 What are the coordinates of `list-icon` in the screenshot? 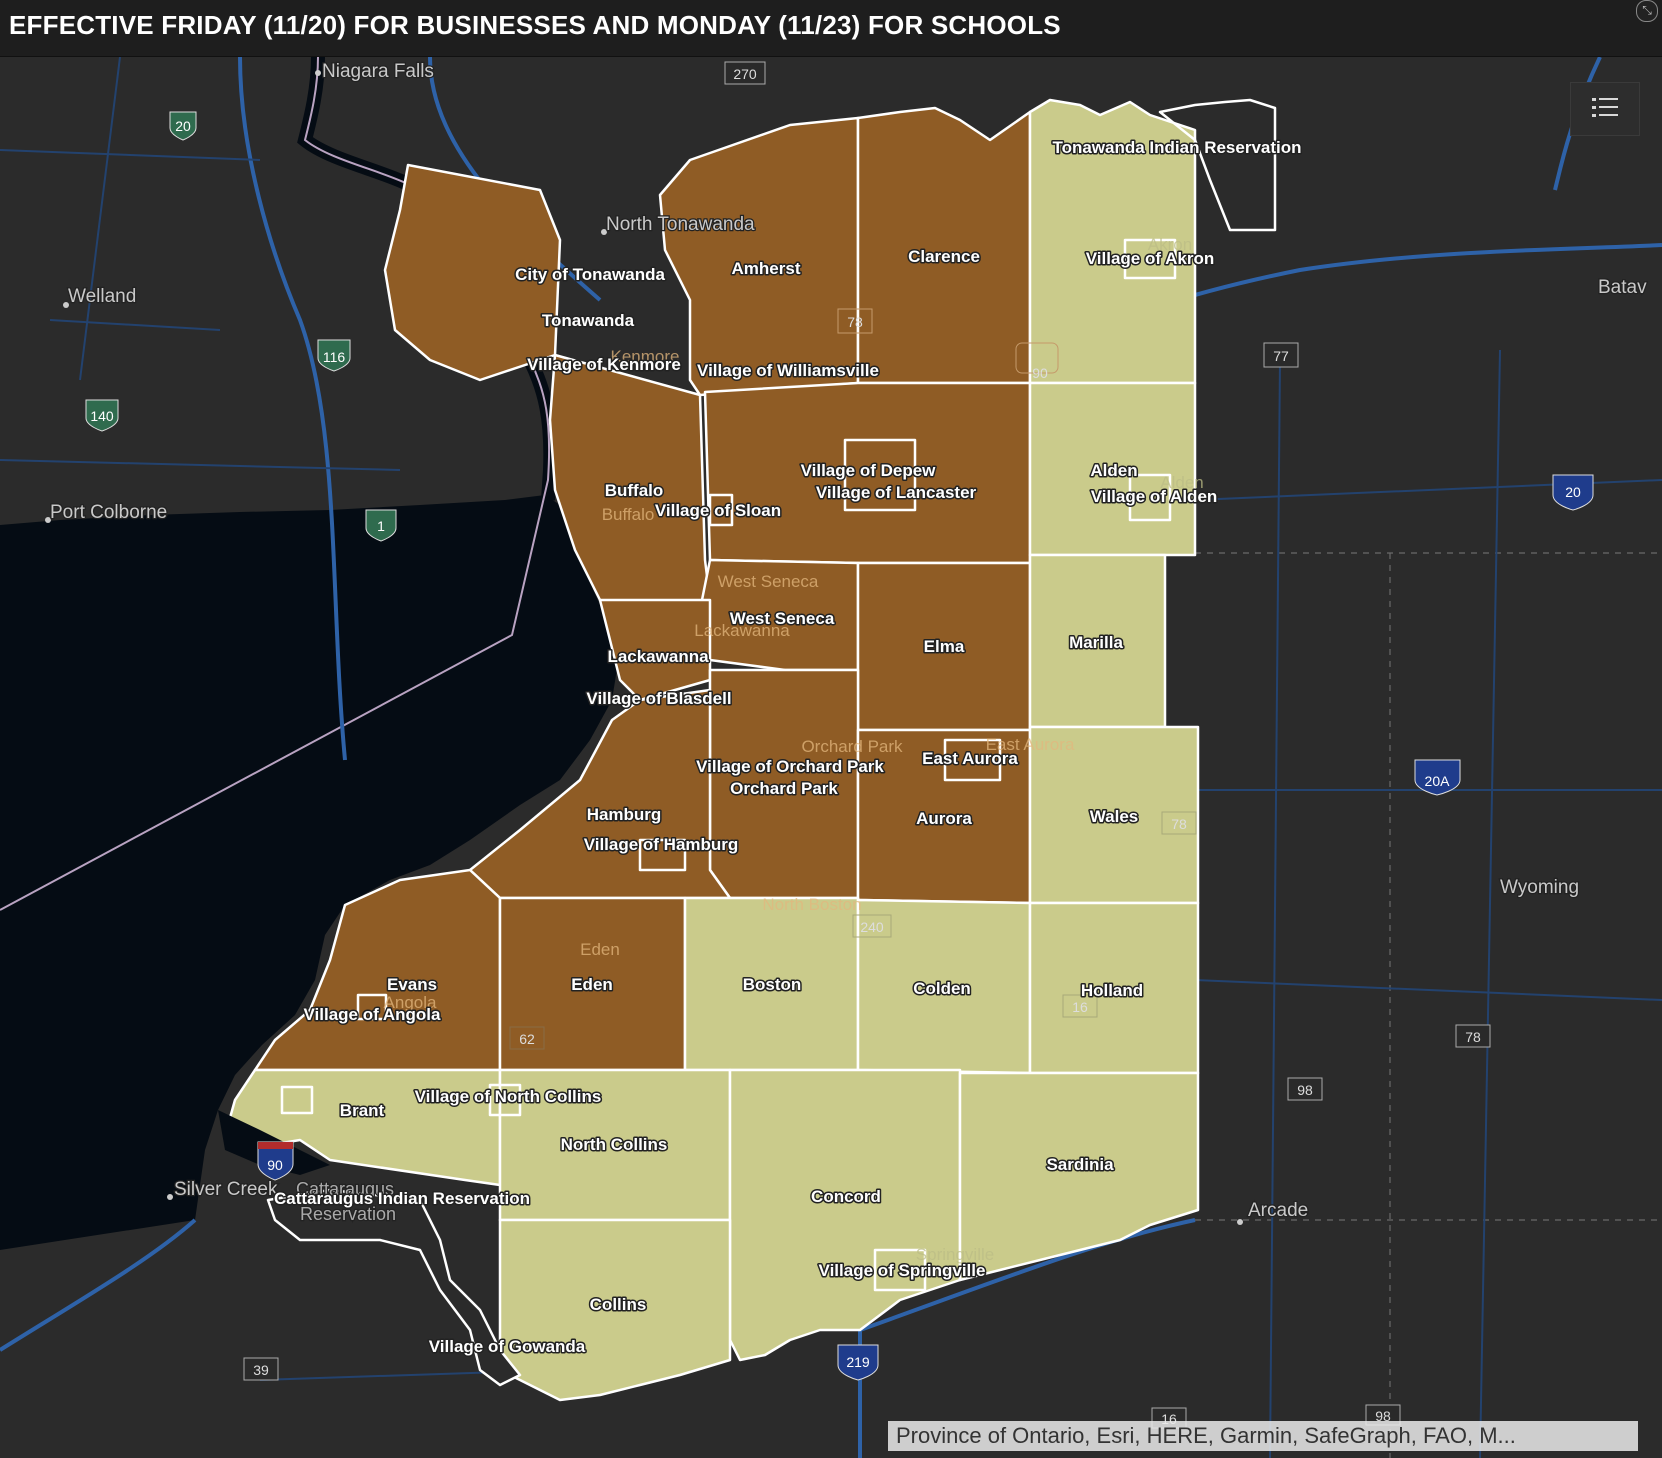 It's located at (1605, 107).